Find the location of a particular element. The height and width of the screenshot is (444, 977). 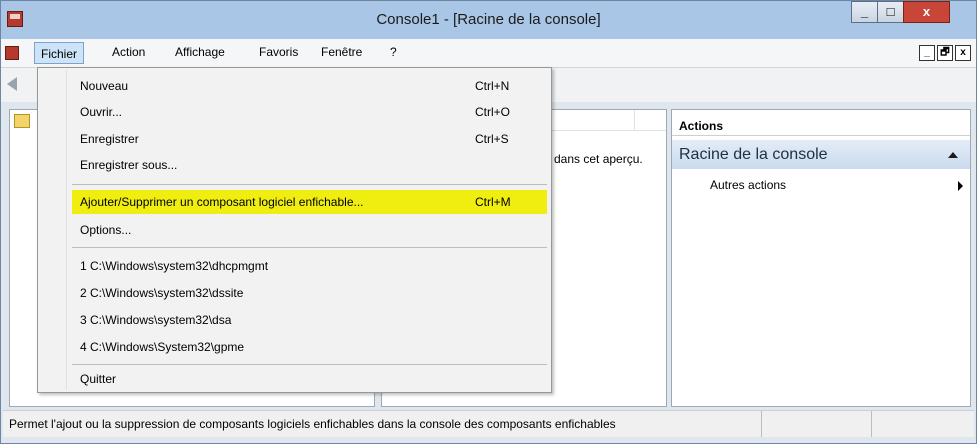

menu-item-recent-3: 3 C:\Windows\system32\dsa is located at coordinates (309, 320).